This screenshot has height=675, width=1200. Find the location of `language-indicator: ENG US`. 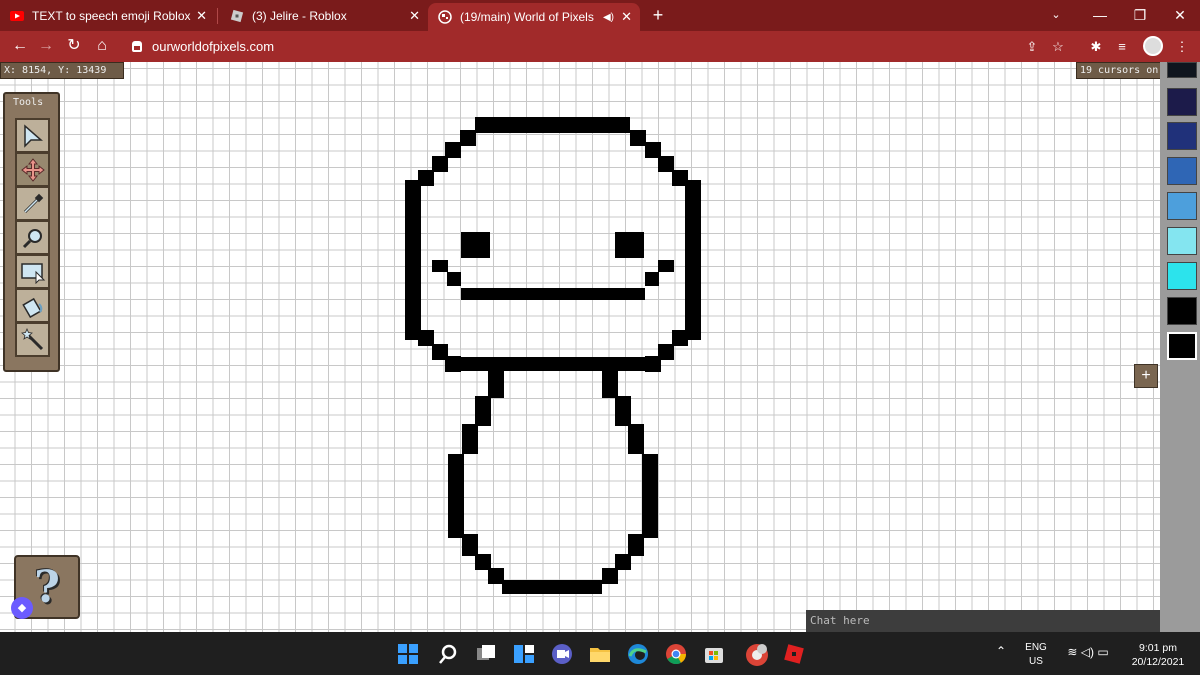

language-indicator: ENG US is located at coordinates (1036, 655).